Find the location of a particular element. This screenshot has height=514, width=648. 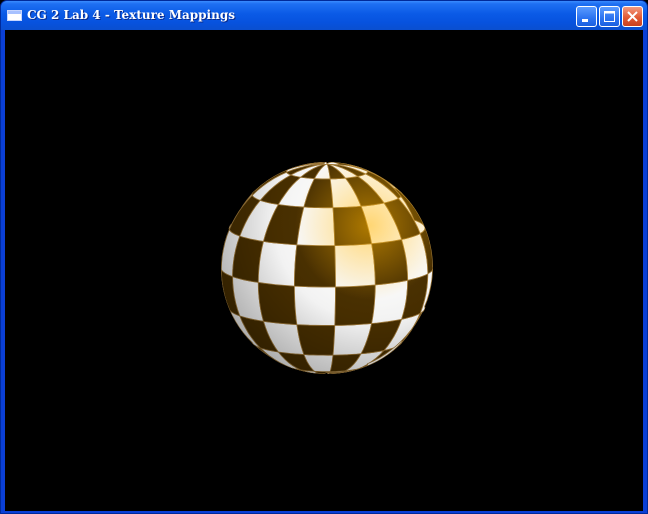

maximize-icon is located at coordinates (609, 16).